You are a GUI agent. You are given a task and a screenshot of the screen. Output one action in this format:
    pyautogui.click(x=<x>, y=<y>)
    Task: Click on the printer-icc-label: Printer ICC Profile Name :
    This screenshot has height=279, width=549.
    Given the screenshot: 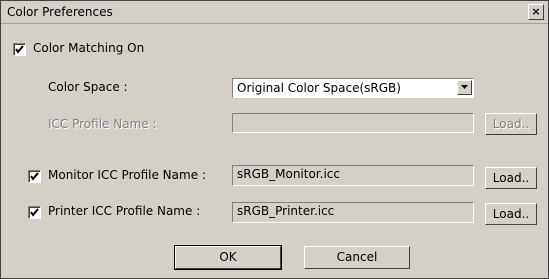 What is the action you would take?
    pyautogui.click(x=124, y=211)
    